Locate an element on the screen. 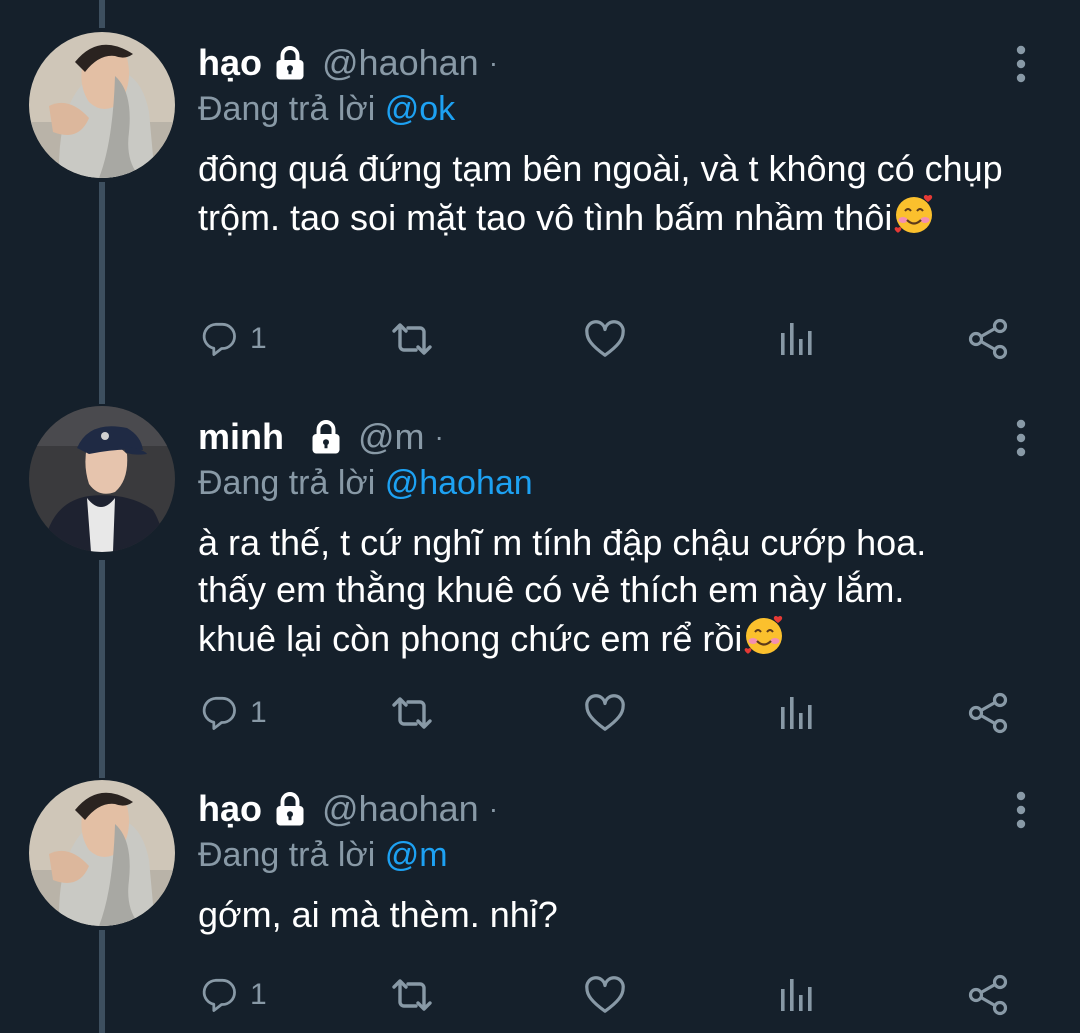  replying-to: Đang trả lời @haohan is located at coordinates (365, 483).